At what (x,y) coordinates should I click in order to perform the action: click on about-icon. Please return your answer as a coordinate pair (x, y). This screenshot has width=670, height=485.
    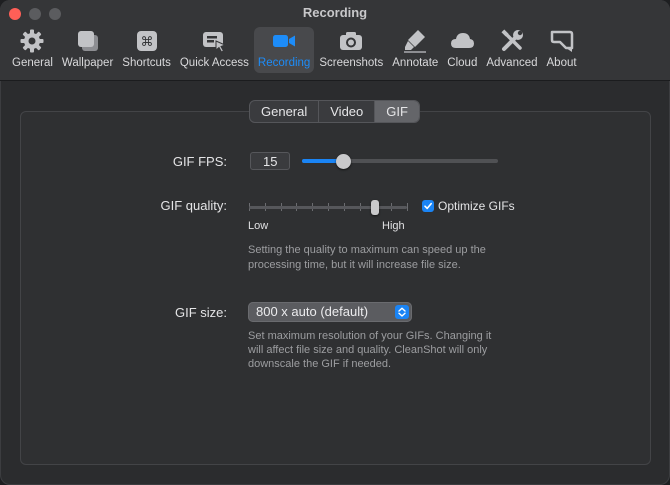
    Looking at the image, I should click on (562, 41).